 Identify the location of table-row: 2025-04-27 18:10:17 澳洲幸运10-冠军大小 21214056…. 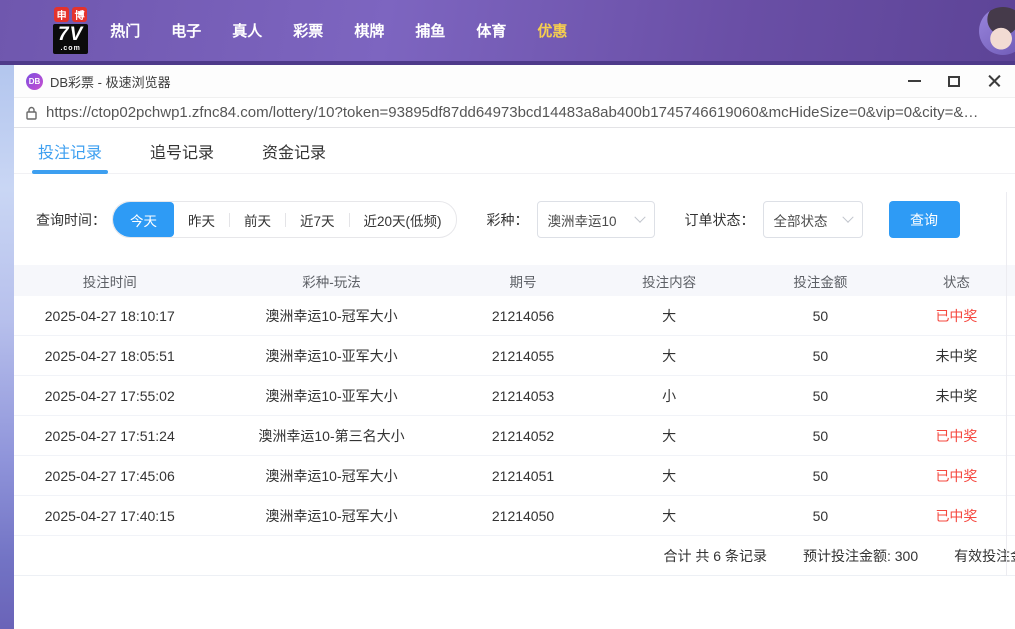
(514, 316).